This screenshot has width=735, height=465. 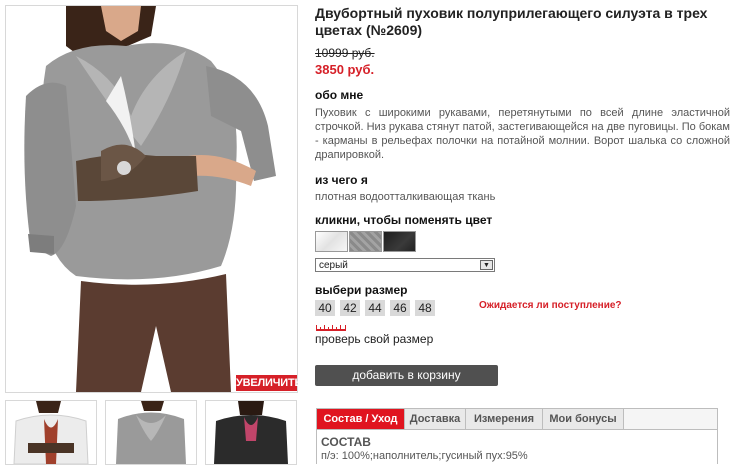 I want to click on material-heading: из чего я, so click(x=341, y=180).